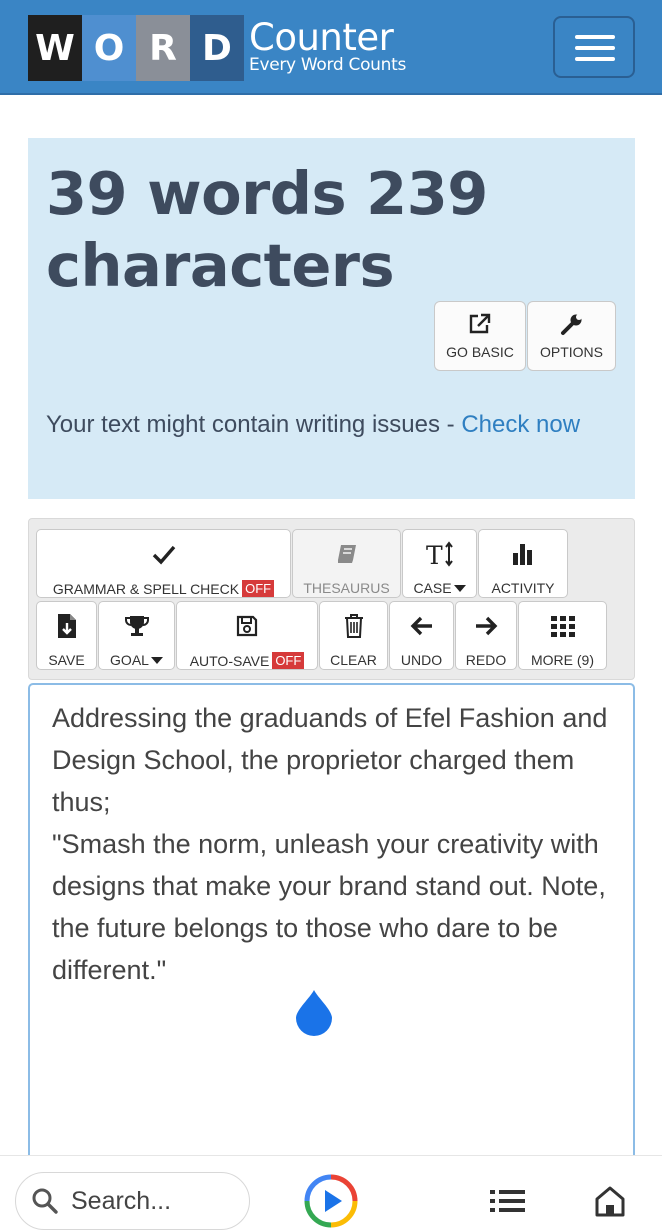 This screenshot has height=1230, width=662. Describe the element at coordinates (258, 588) in the screenshot. I see `grammar-off-badge: OFF` at that location.